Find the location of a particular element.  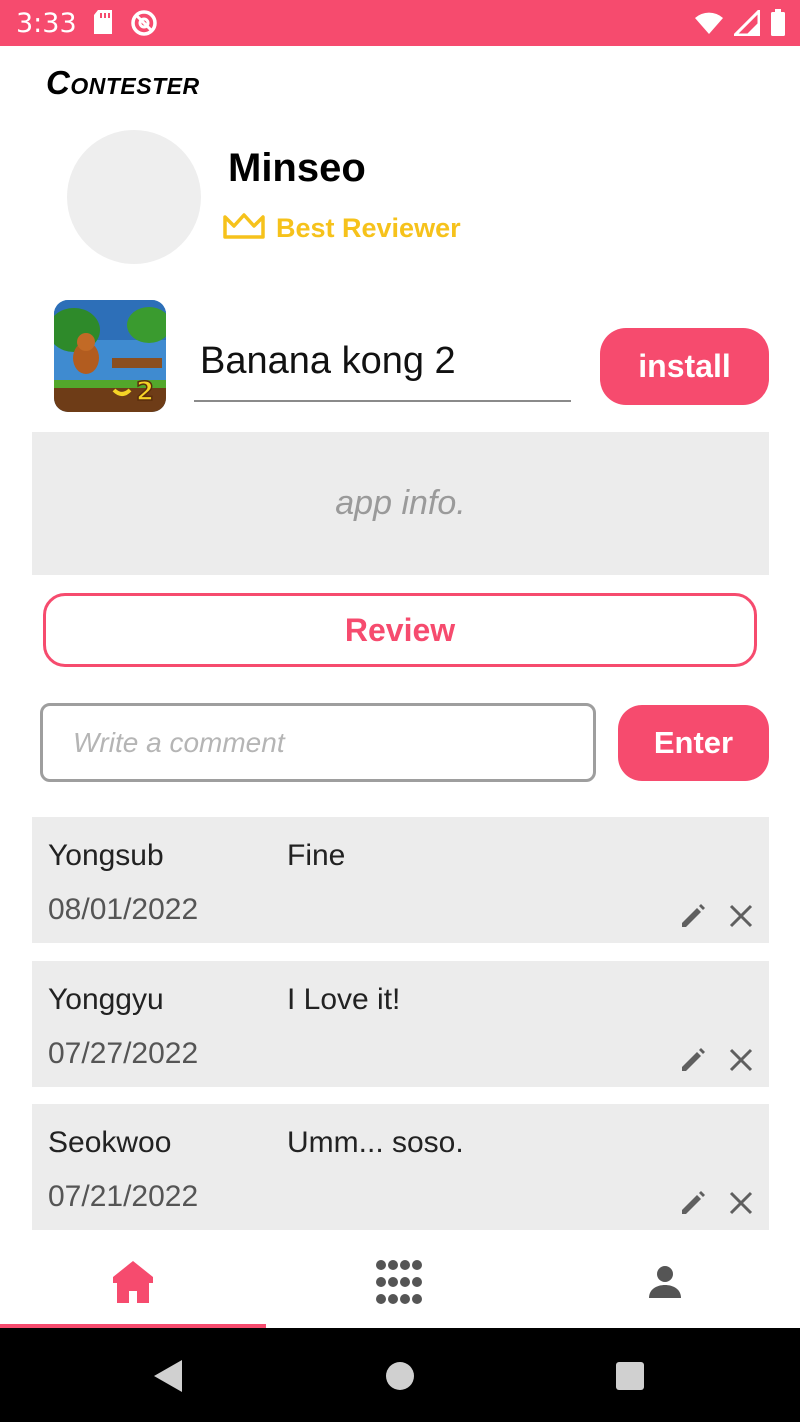

comment-author: Seokwoo is located at coordinates (110, 1142).